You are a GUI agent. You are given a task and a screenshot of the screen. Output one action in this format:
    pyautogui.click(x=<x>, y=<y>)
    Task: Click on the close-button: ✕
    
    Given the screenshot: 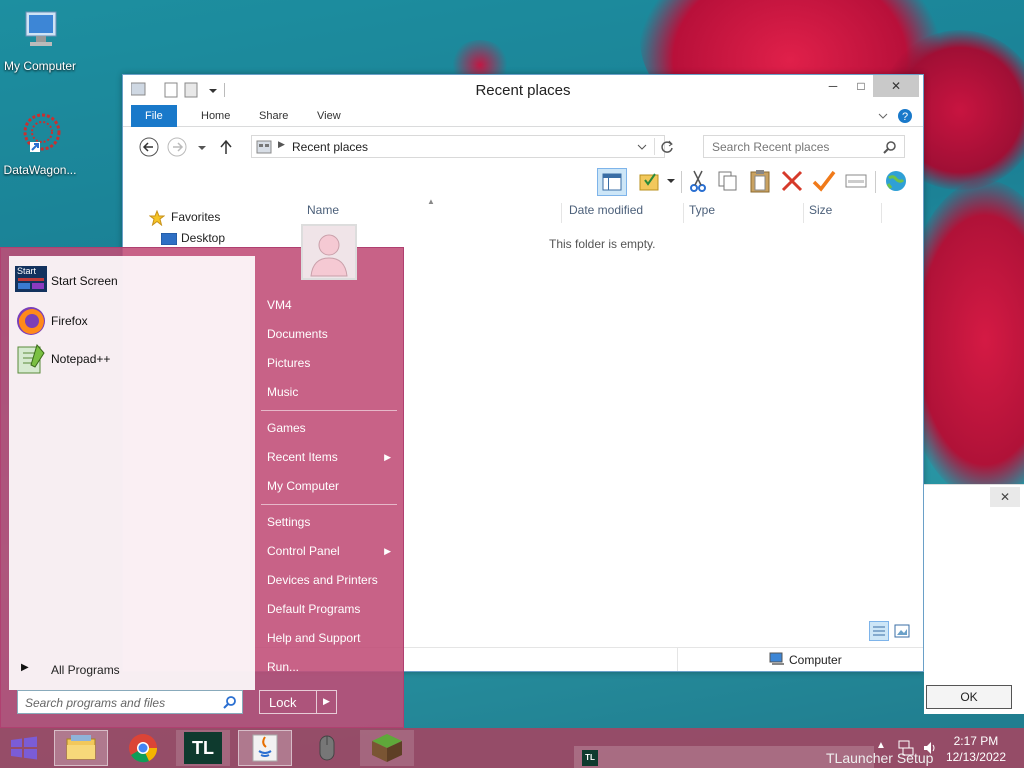 What is the action you would take?
    pyautogui.click(x=896, y=86)
    